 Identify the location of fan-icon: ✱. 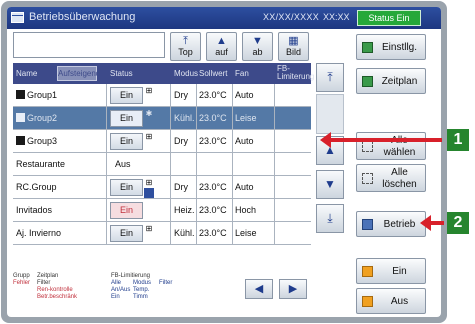
(149, 113).